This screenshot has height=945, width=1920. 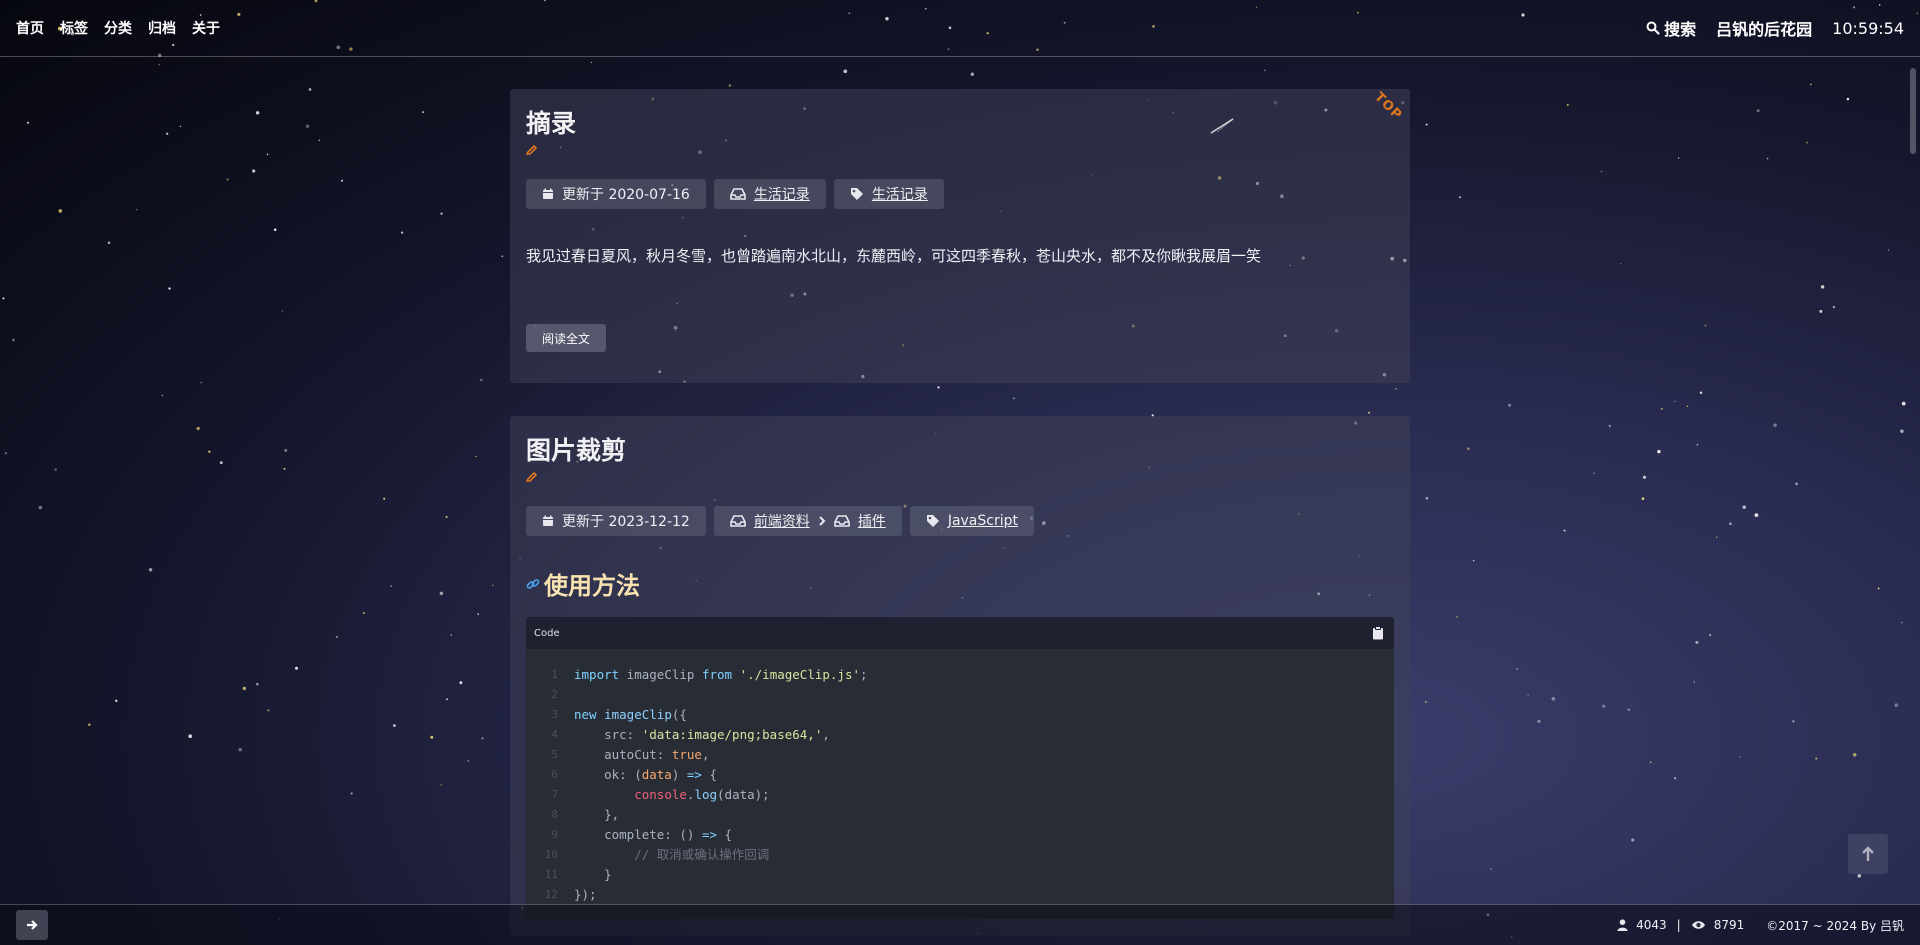 What do you see at coordinates (900, 194) in the screenshot?
I see `tag-link: 生活记录` at bounding box center [900, 194].